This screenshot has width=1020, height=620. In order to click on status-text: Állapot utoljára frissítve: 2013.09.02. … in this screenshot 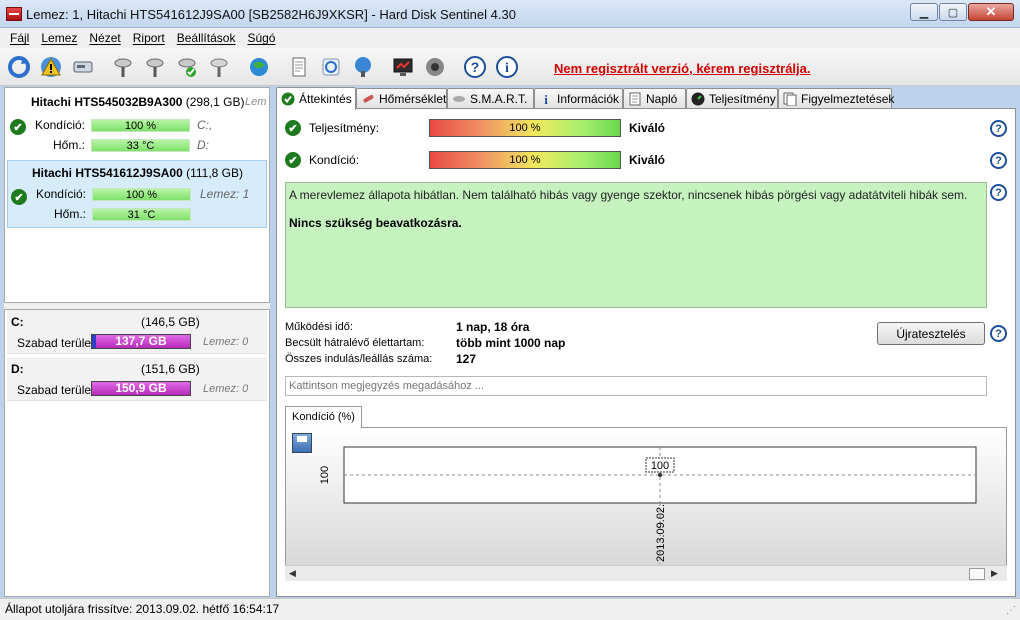, I will do `click(142, 609)`.